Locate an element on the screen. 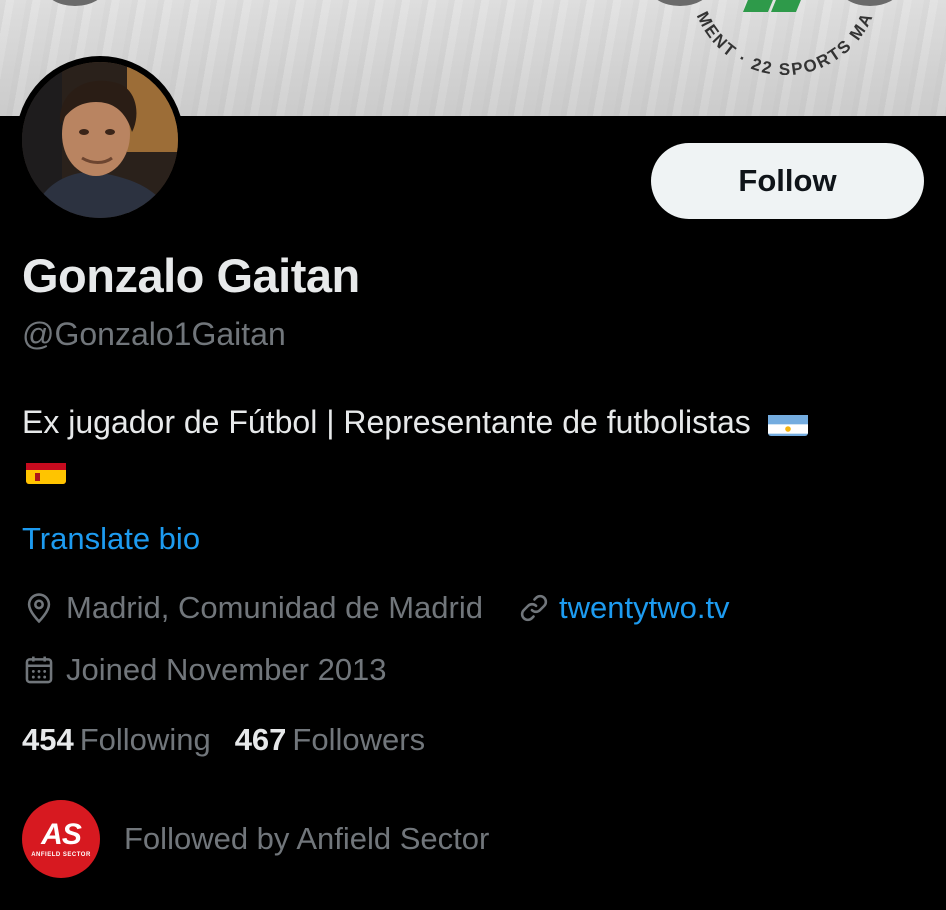  translate-bio-link: Translate bio is located at coordinates (111, 539).